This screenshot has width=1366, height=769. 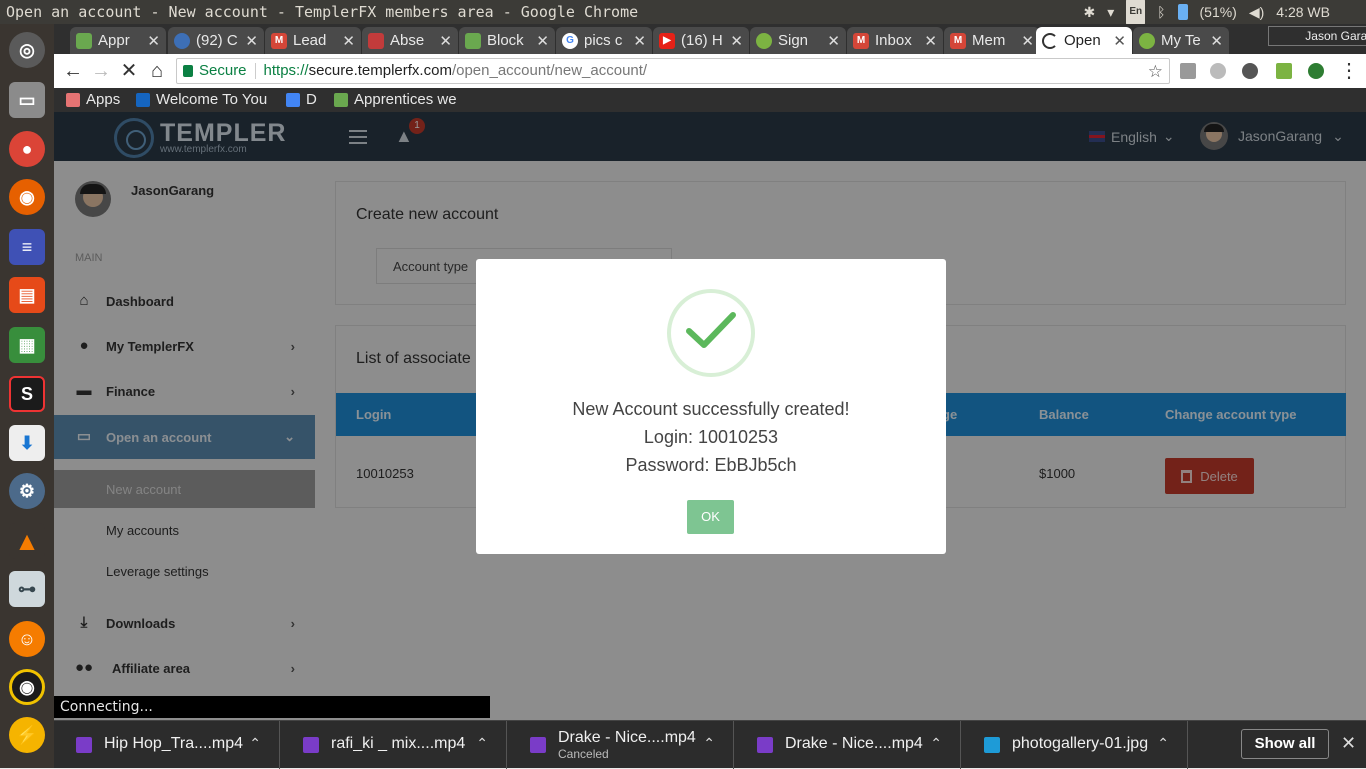 What do you see at coordinates (101, 72) in the screenshot?
I see `forward-icon: →` at bounding box center [101, 72].